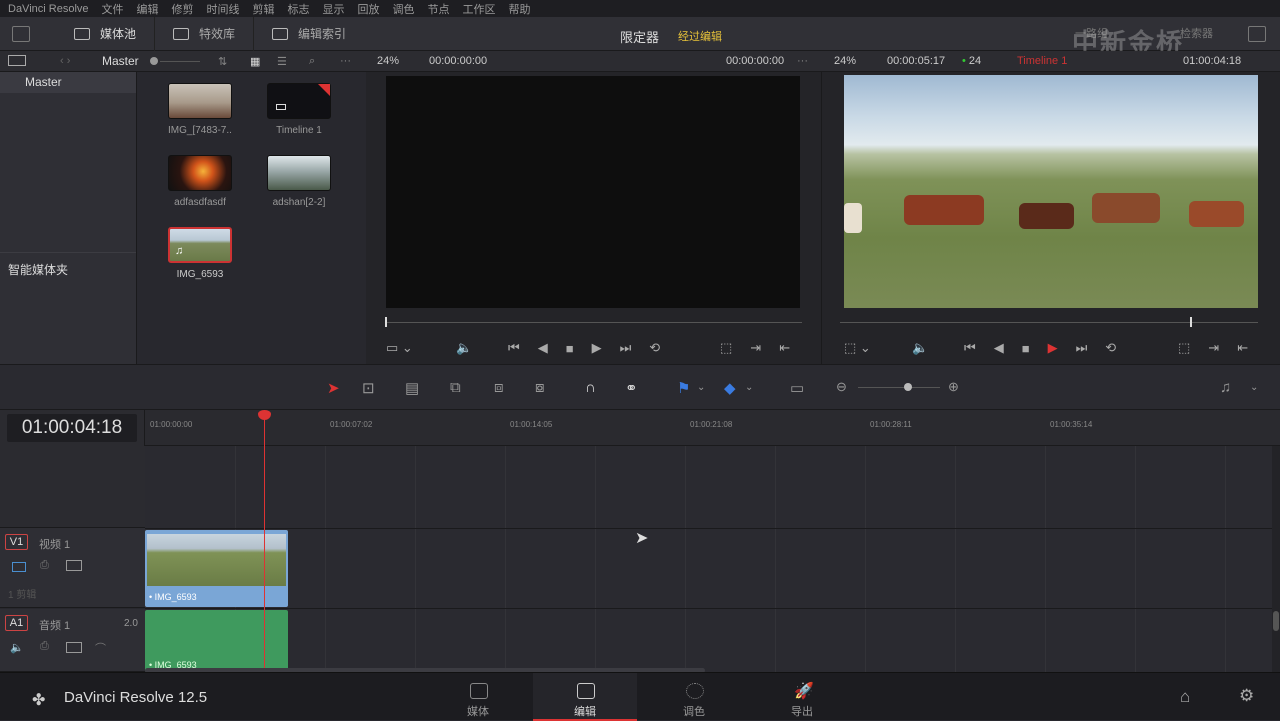 The width and height of the screenshot is (1280, 721). What do you see at coordinates (223, 9) in the screenshot?
I see `menu-timeline: 时间线` at bounding box center [223, 9].